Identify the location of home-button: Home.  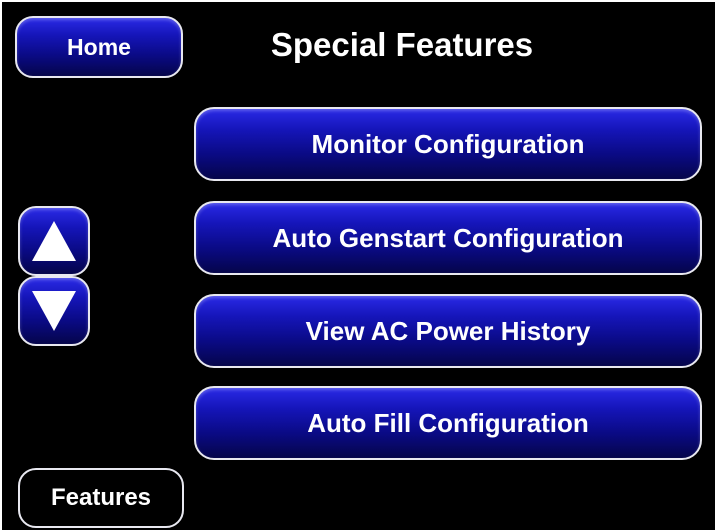
(99, 47).